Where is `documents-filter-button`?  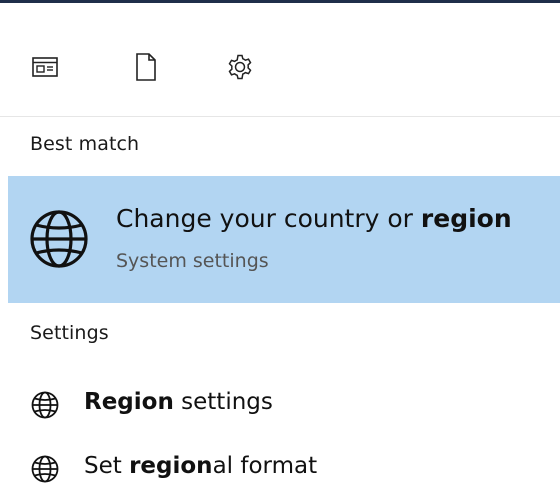
documents-filter-button is located at coordinates (146, 67).